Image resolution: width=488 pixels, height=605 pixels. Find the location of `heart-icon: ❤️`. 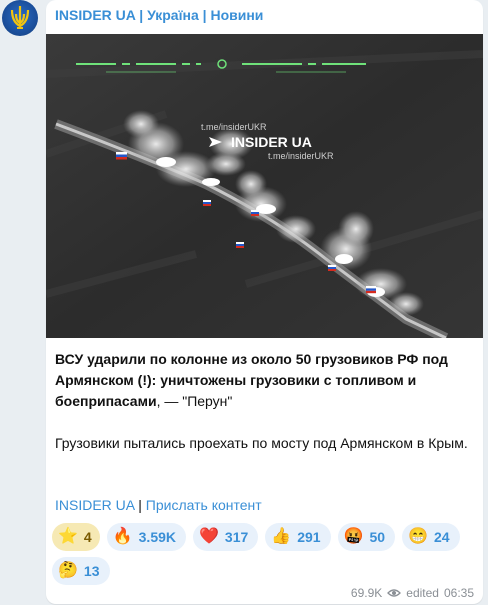

heart-icon: ❤️ is located at coordinates (209, 536).